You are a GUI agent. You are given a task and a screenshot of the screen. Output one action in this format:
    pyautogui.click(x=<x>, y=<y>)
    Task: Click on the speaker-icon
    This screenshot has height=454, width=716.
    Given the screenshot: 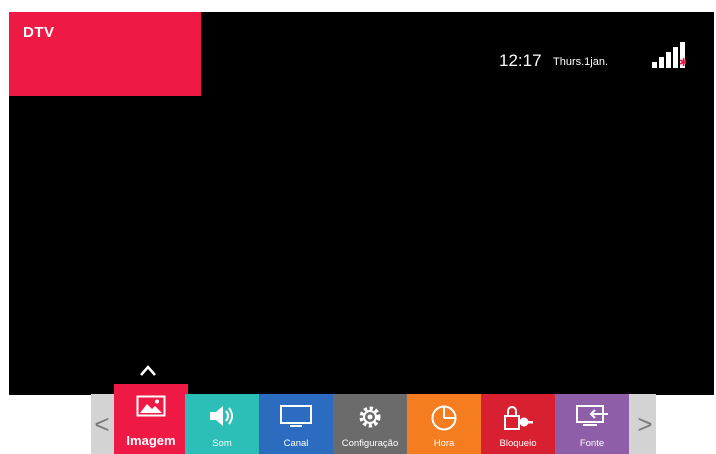 What is the action you would take?
    pyautogui.click(x=222, y=418)
    